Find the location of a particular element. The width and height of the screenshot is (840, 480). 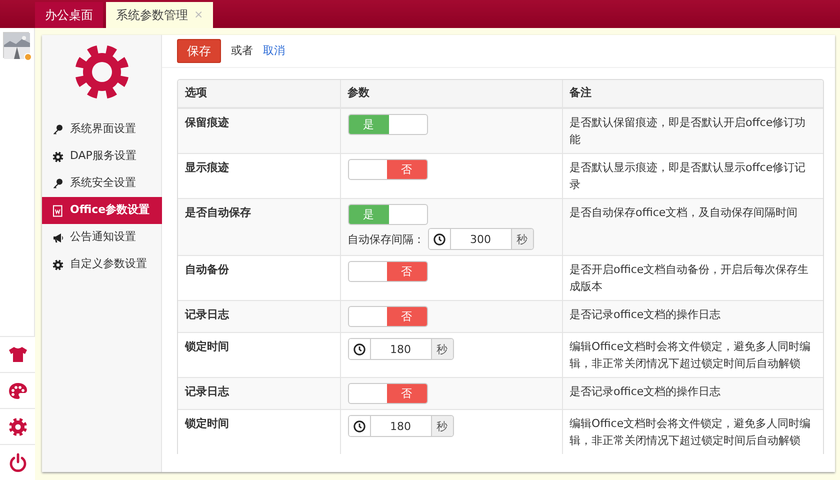

table-cell: 保留痕迹 is located at coordinates (259, 131).